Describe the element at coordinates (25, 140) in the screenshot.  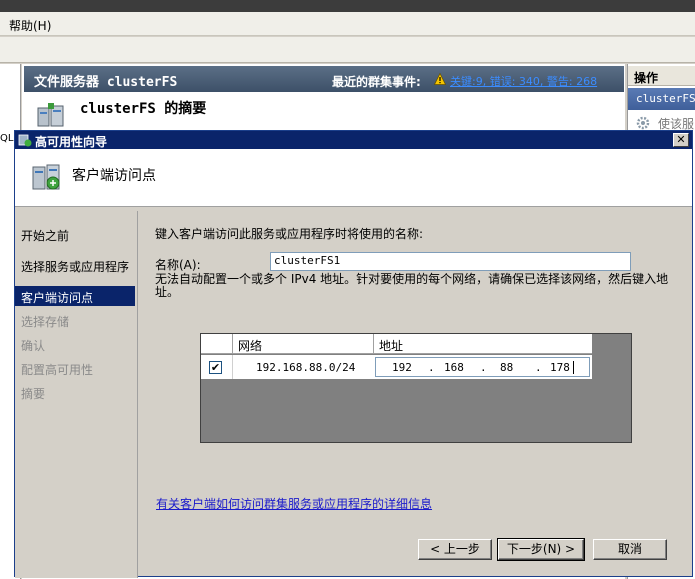
I see `wizard-icon` at that location.